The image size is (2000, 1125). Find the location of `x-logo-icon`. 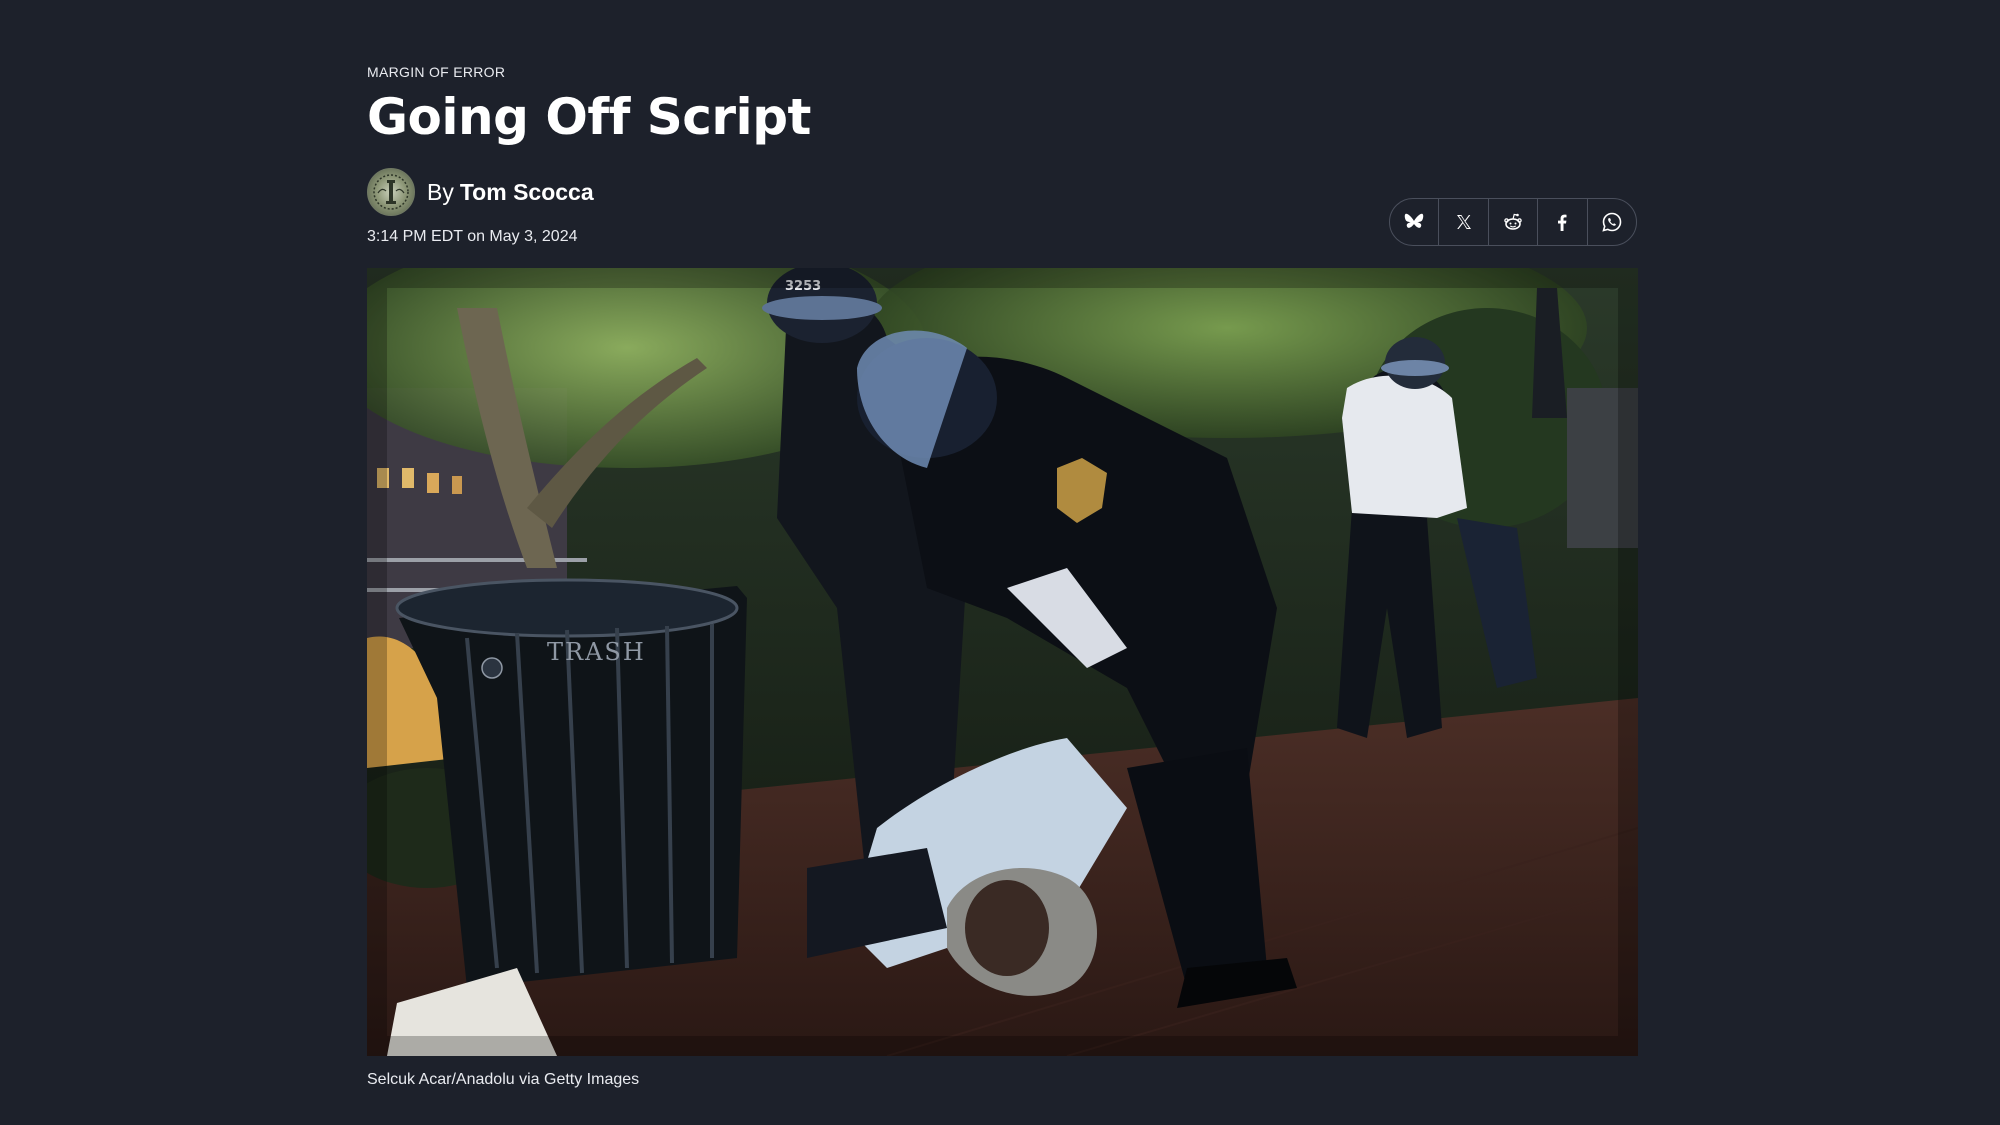

x-logo-icon is located at coordinates (1463, 222).